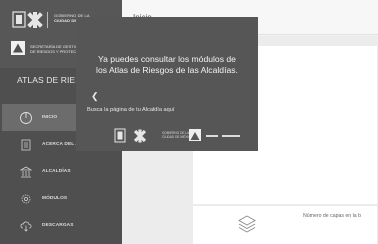 This screenshot has width=378, height=244. What do you see at coordinates (50, 117) in the screenshot?
I see `sidebar-item-label: INICIO` at bounding box center [50, 117].